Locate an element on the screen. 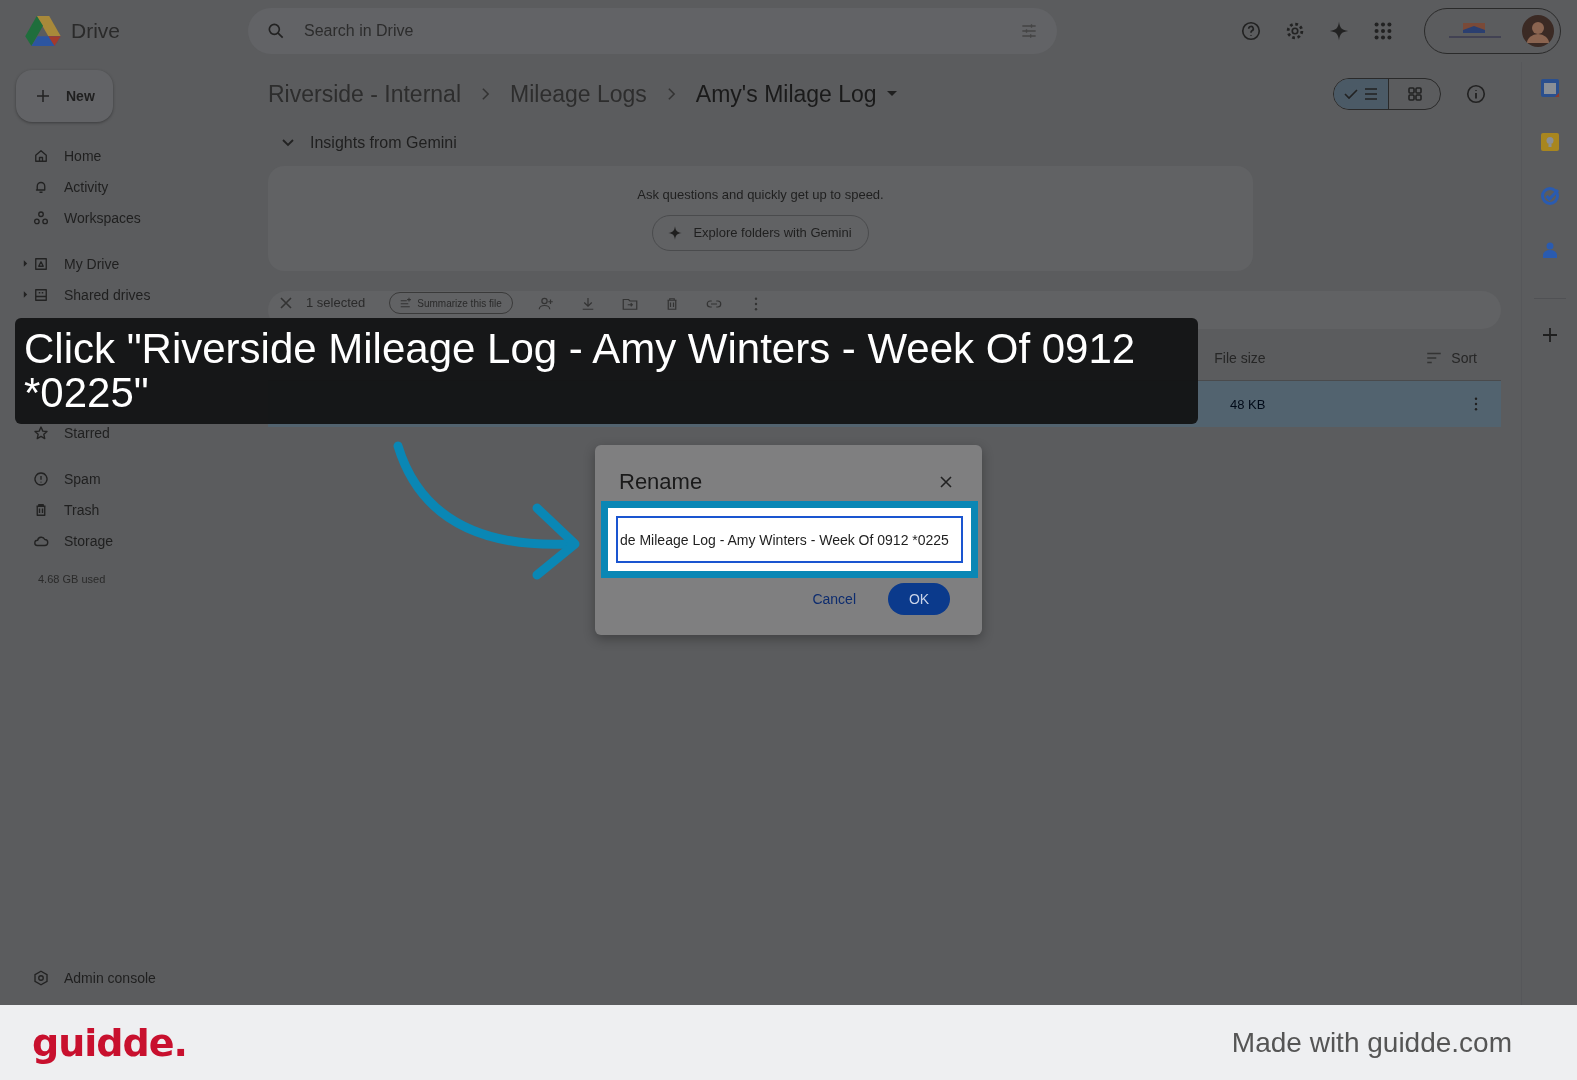 Image resolution: width=1577 pixels, height=1080 pixels. sidebar-item: Spam is located at coordinates (132, 478).